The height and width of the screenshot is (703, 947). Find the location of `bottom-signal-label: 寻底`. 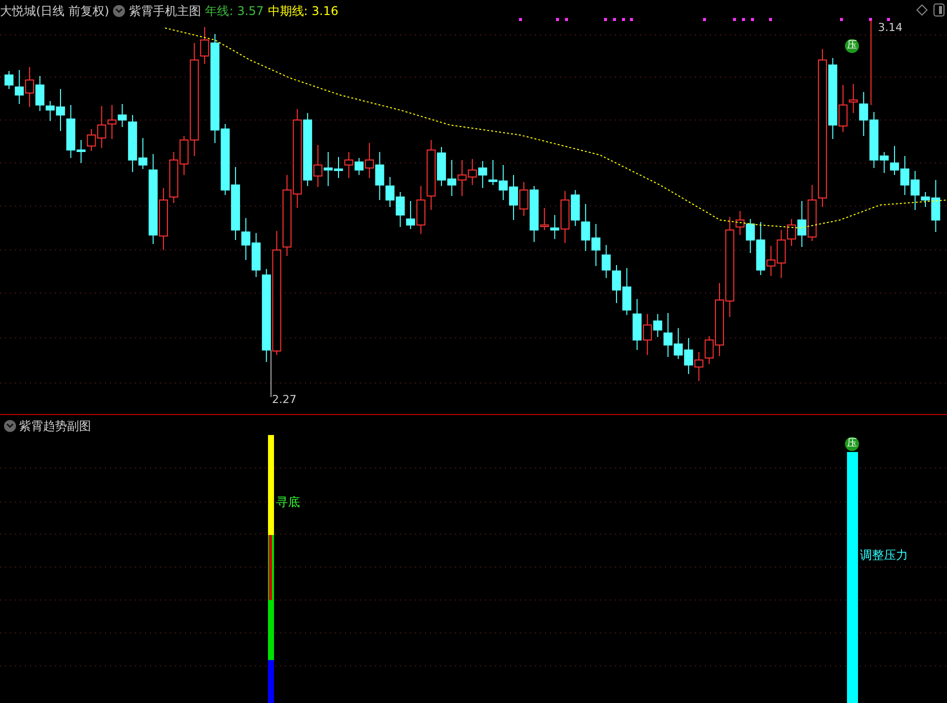

bottom-signal-label: 寻底 is located at coordinates (288, 502).